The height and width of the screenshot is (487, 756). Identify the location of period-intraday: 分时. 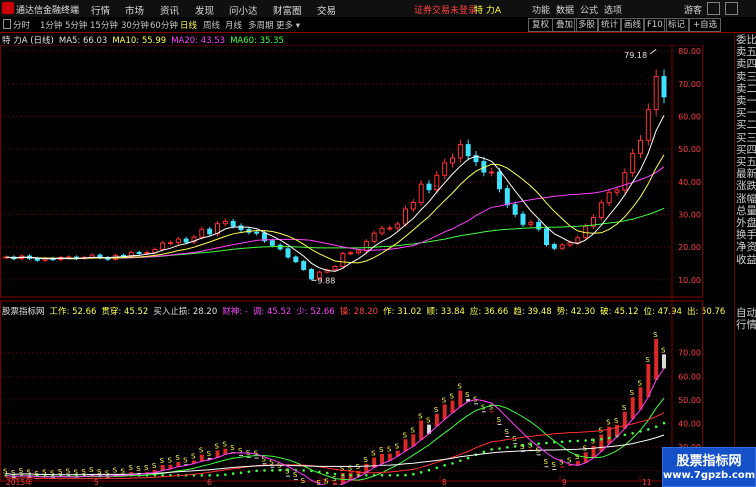
(16, 25).